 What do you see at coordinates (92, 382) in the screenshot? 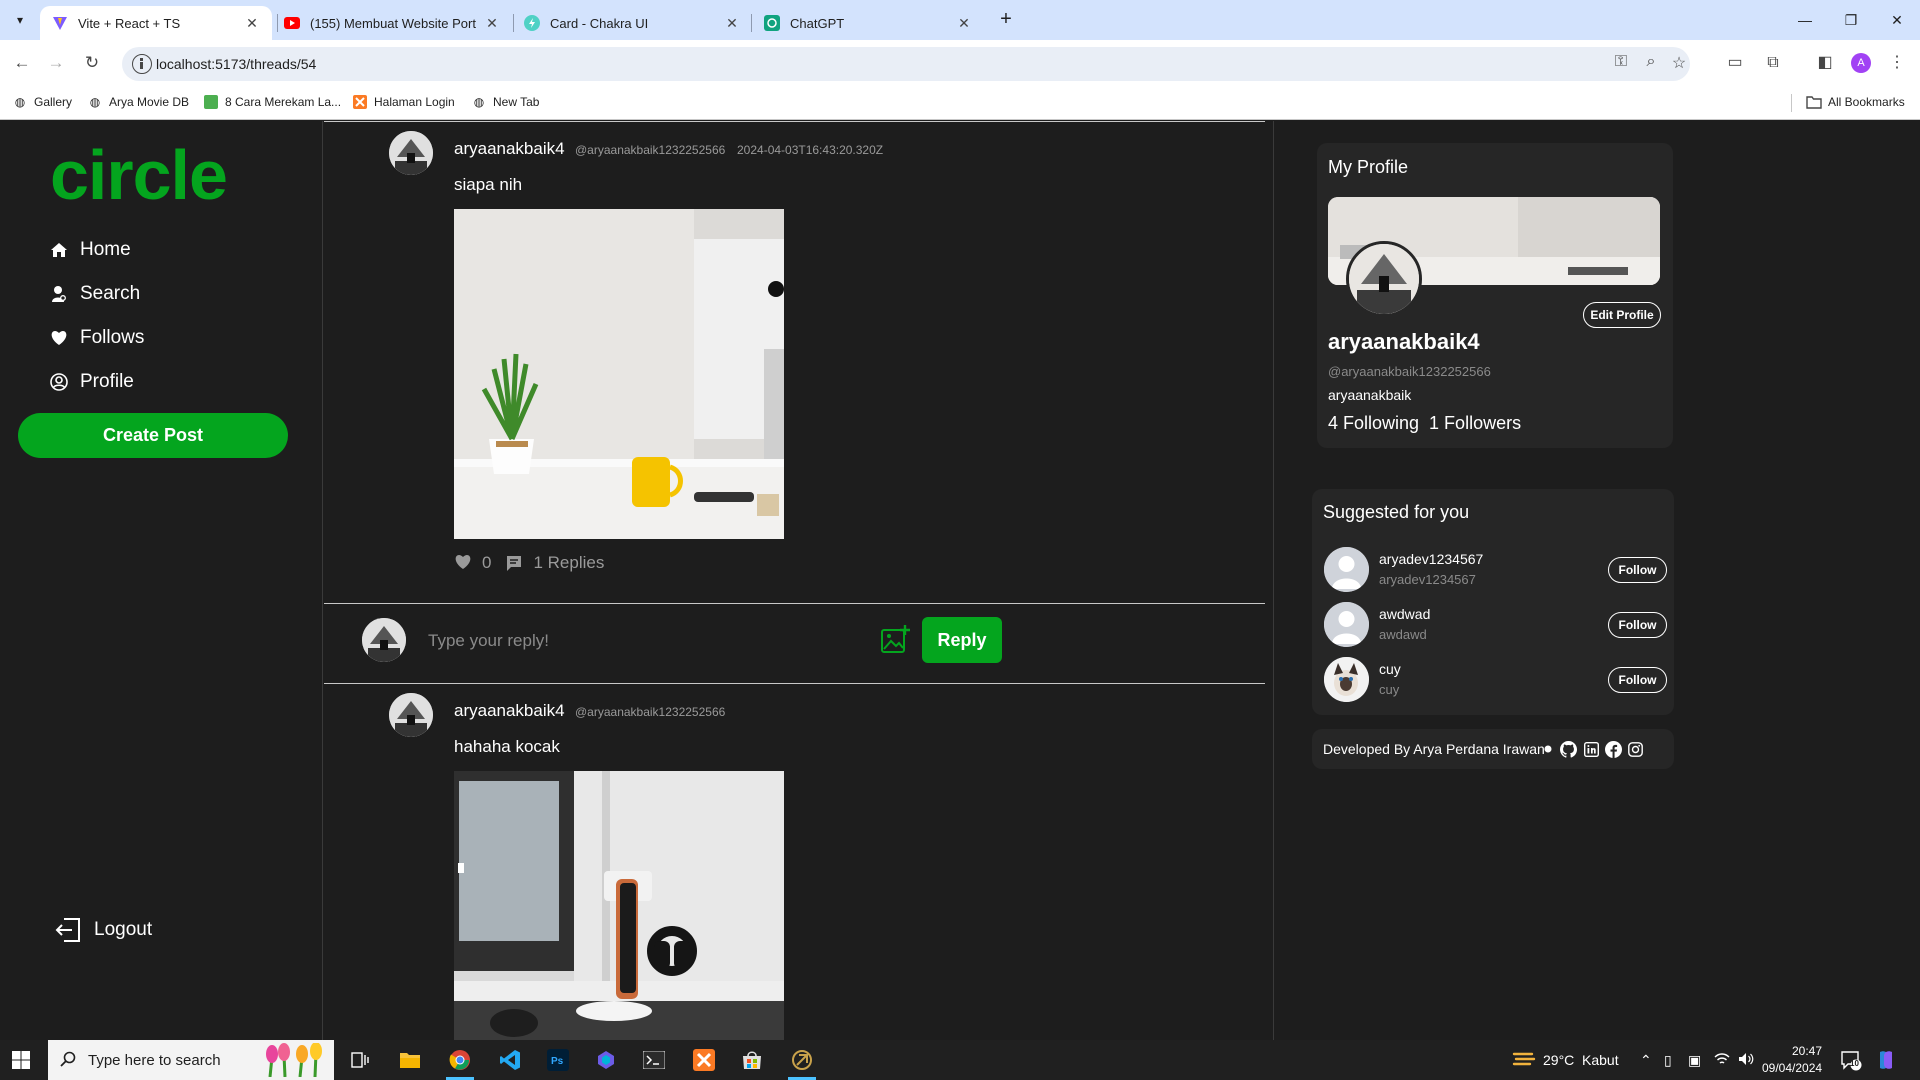
I see `sidebar-item-profile: Profile` at bounding box center [92, 382].